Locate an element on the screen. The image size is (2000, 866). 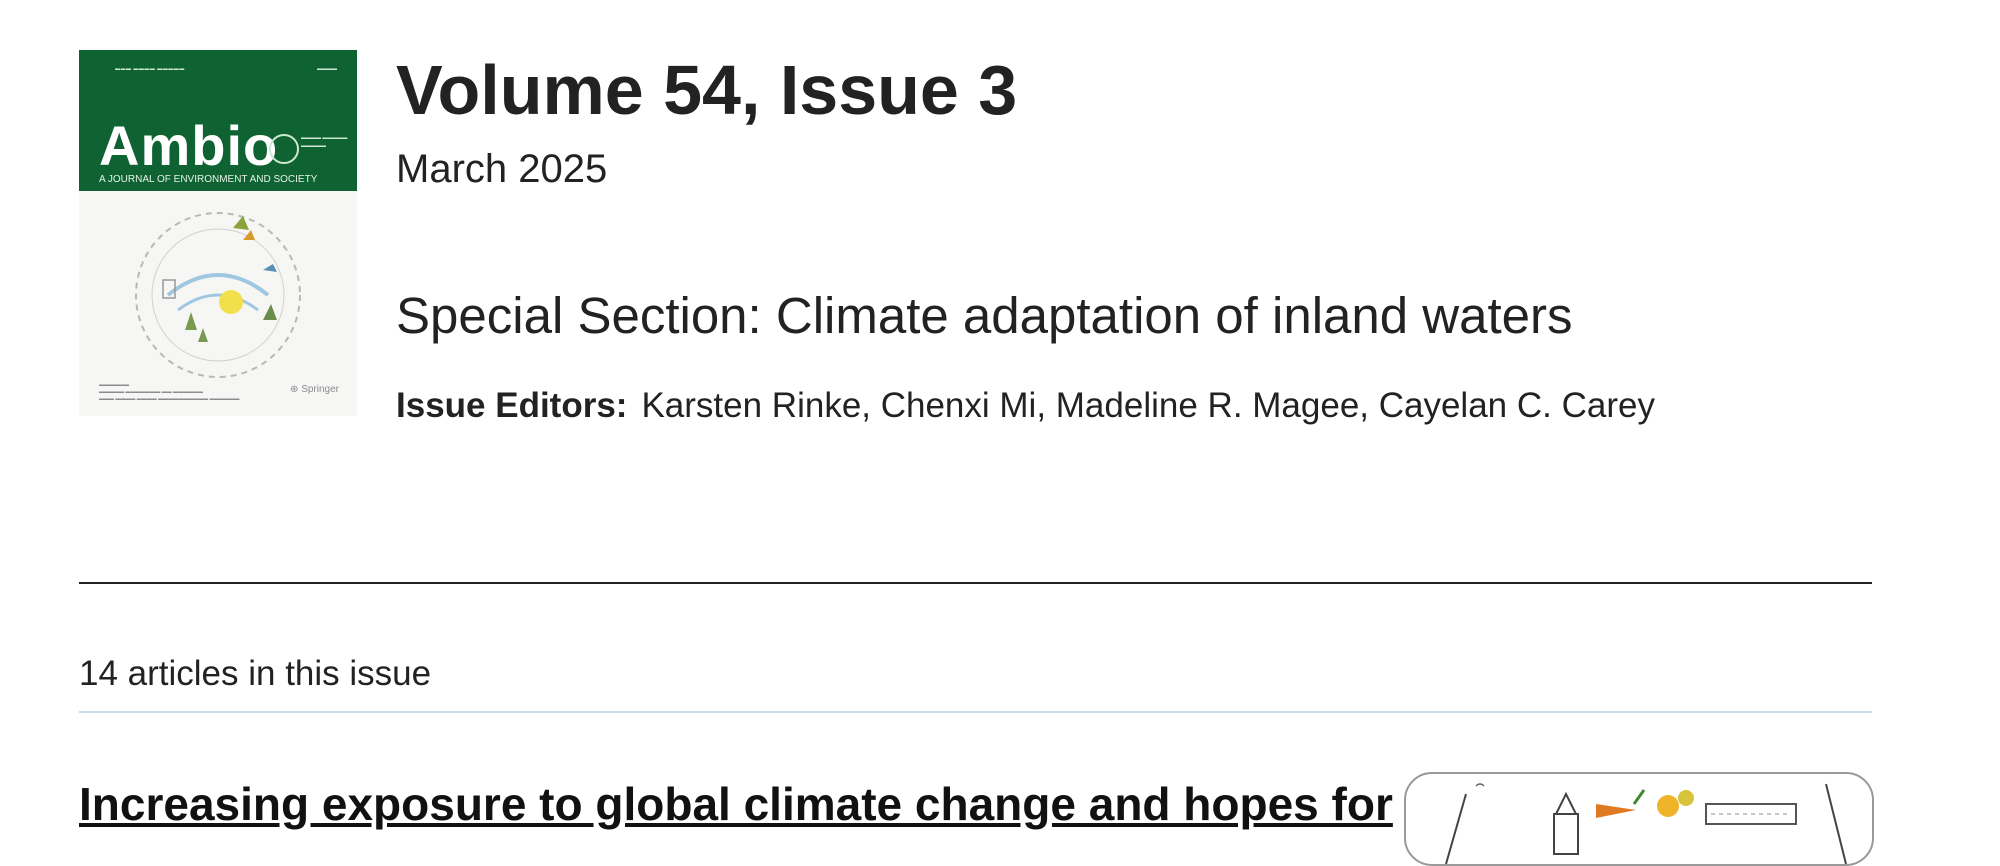
cover-subtitle: A JOURNAL OF ENVIRONMENT AND SOCIETY is located at coordinates (208, 179).